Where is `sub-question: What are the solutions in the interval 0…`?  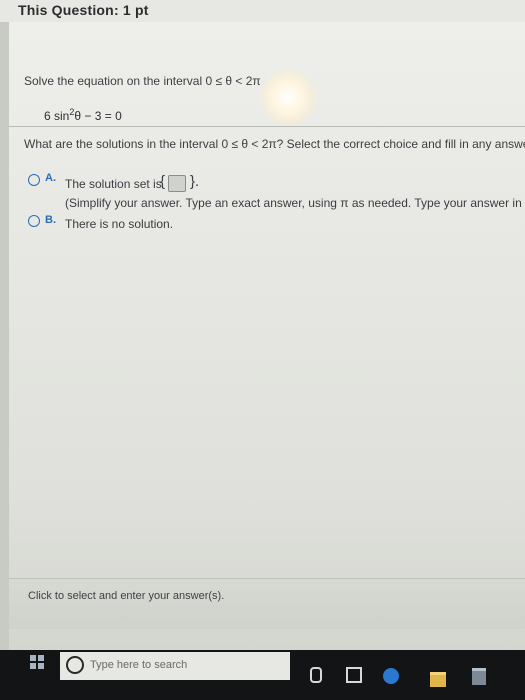 sub-question: What are the solutions in the interval 0… is located at coordinates (274, 144).